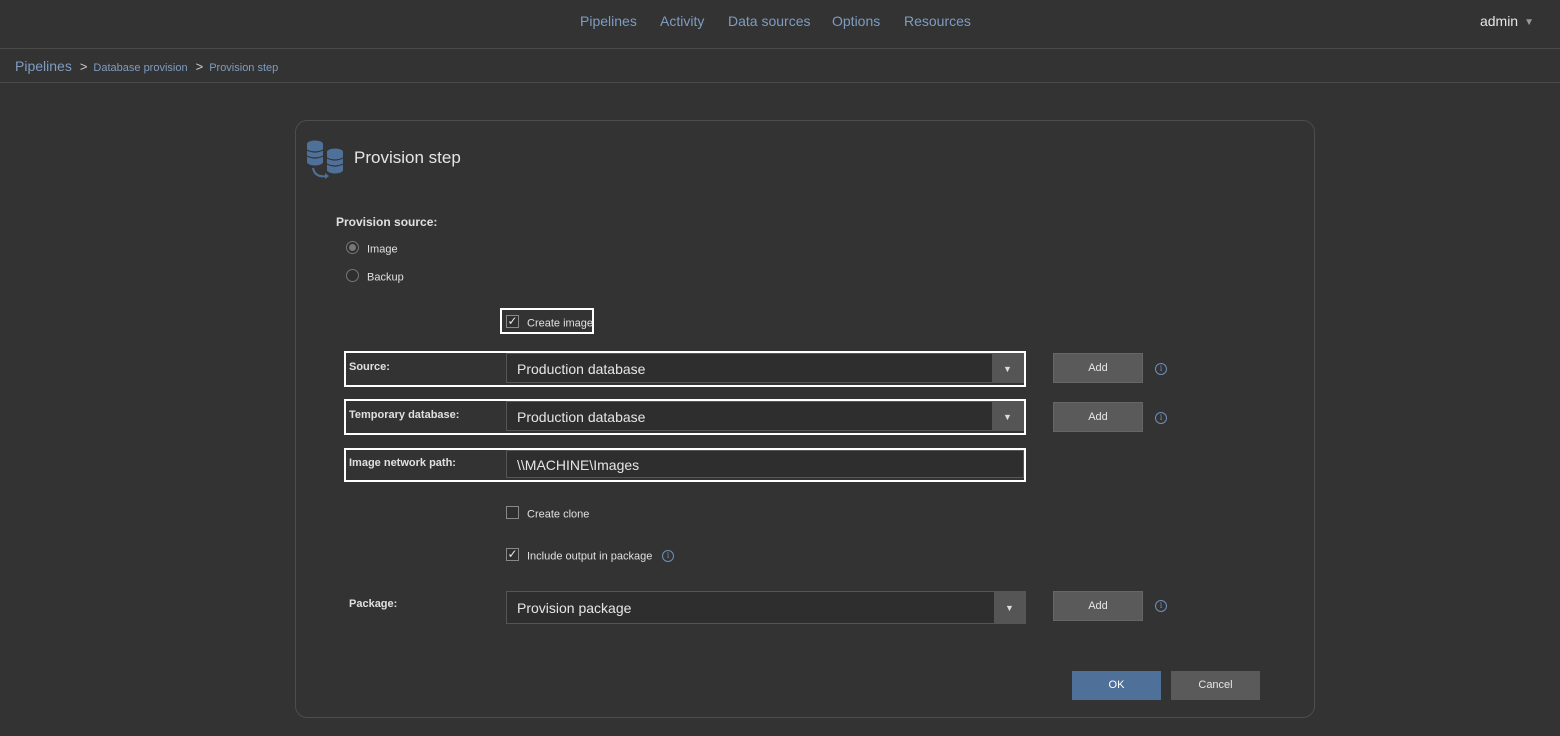  Describe the element at coordinates (140, 68) in the screenshot. I see `breadcrumb-database-provision: Database provision` at that location.